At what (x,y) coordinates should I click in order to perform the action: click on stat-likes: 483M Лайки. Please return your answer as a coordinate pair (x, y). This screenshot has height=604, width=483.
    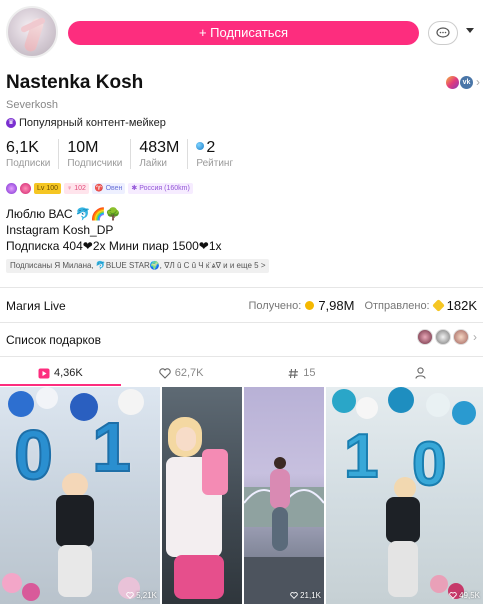
    Looking at the image, I should click on (164, 154).